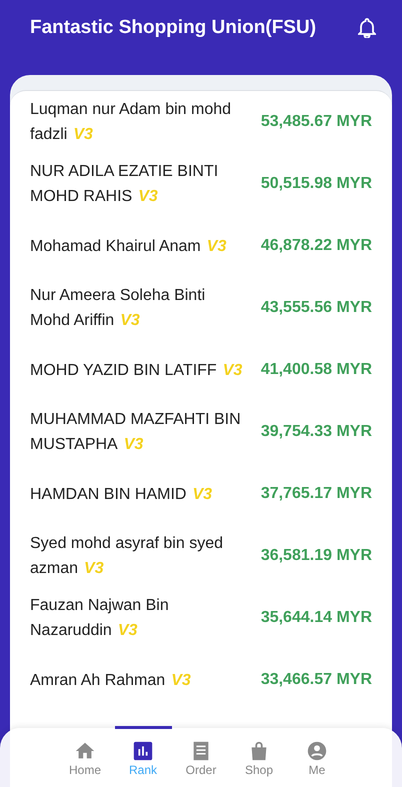 Image resolution: width=402 pixels, height=787 pixels. Describe the element at coordinates (128, 246) in the screenshot. I see `member-name: Mohamad Khairul Anam V3` at that location.